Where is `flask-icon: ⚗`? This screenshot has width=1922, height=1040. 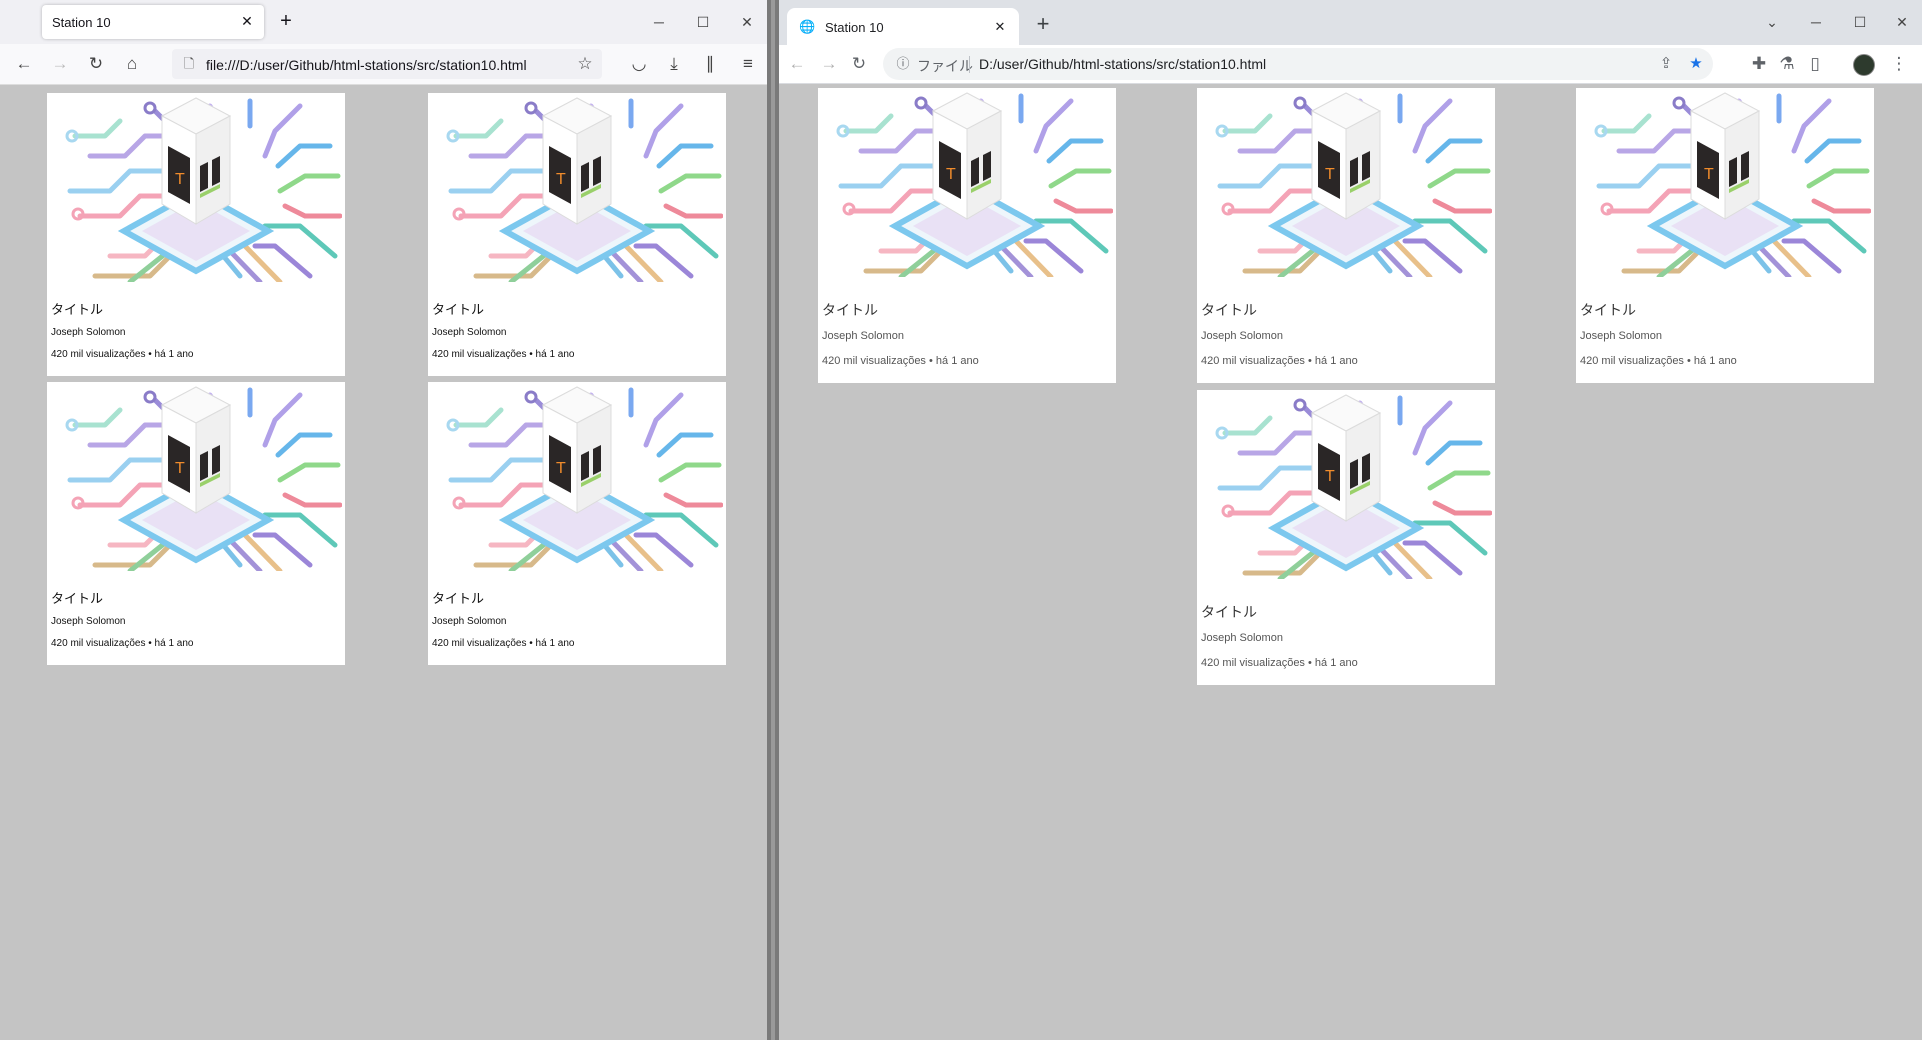 flask-icon: ⚗ is located at coordinates (1787, 64).